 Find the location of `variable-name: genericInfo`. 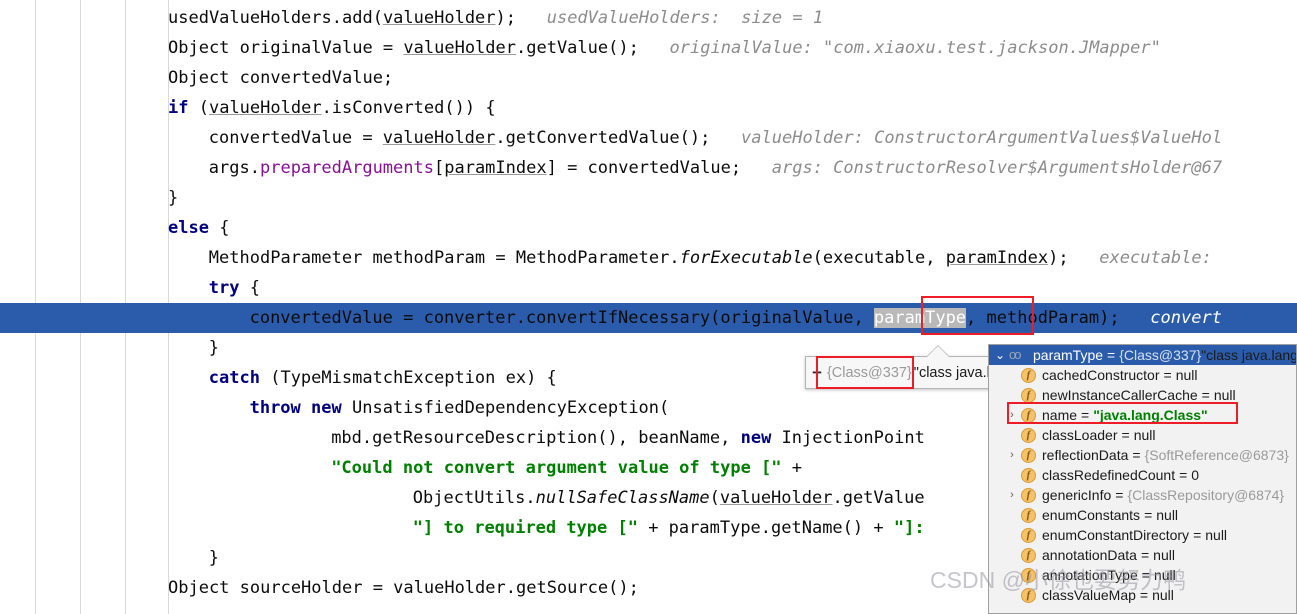

variable-name: genericInfo is located at coordinates (1077, 495).